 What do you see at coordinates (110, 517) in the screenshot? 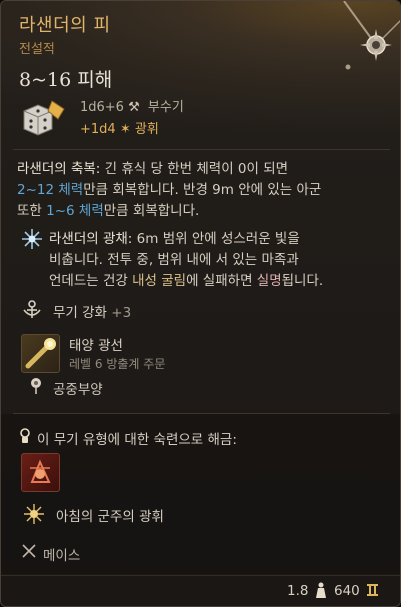
I see `weapon-action-name: 아침의 군주의 광휘` at bounding box center [110, 517].